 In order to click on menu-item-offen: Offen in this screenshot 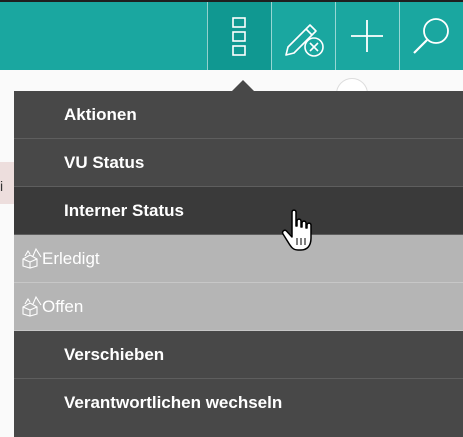, I will do `click(238, 307)`.